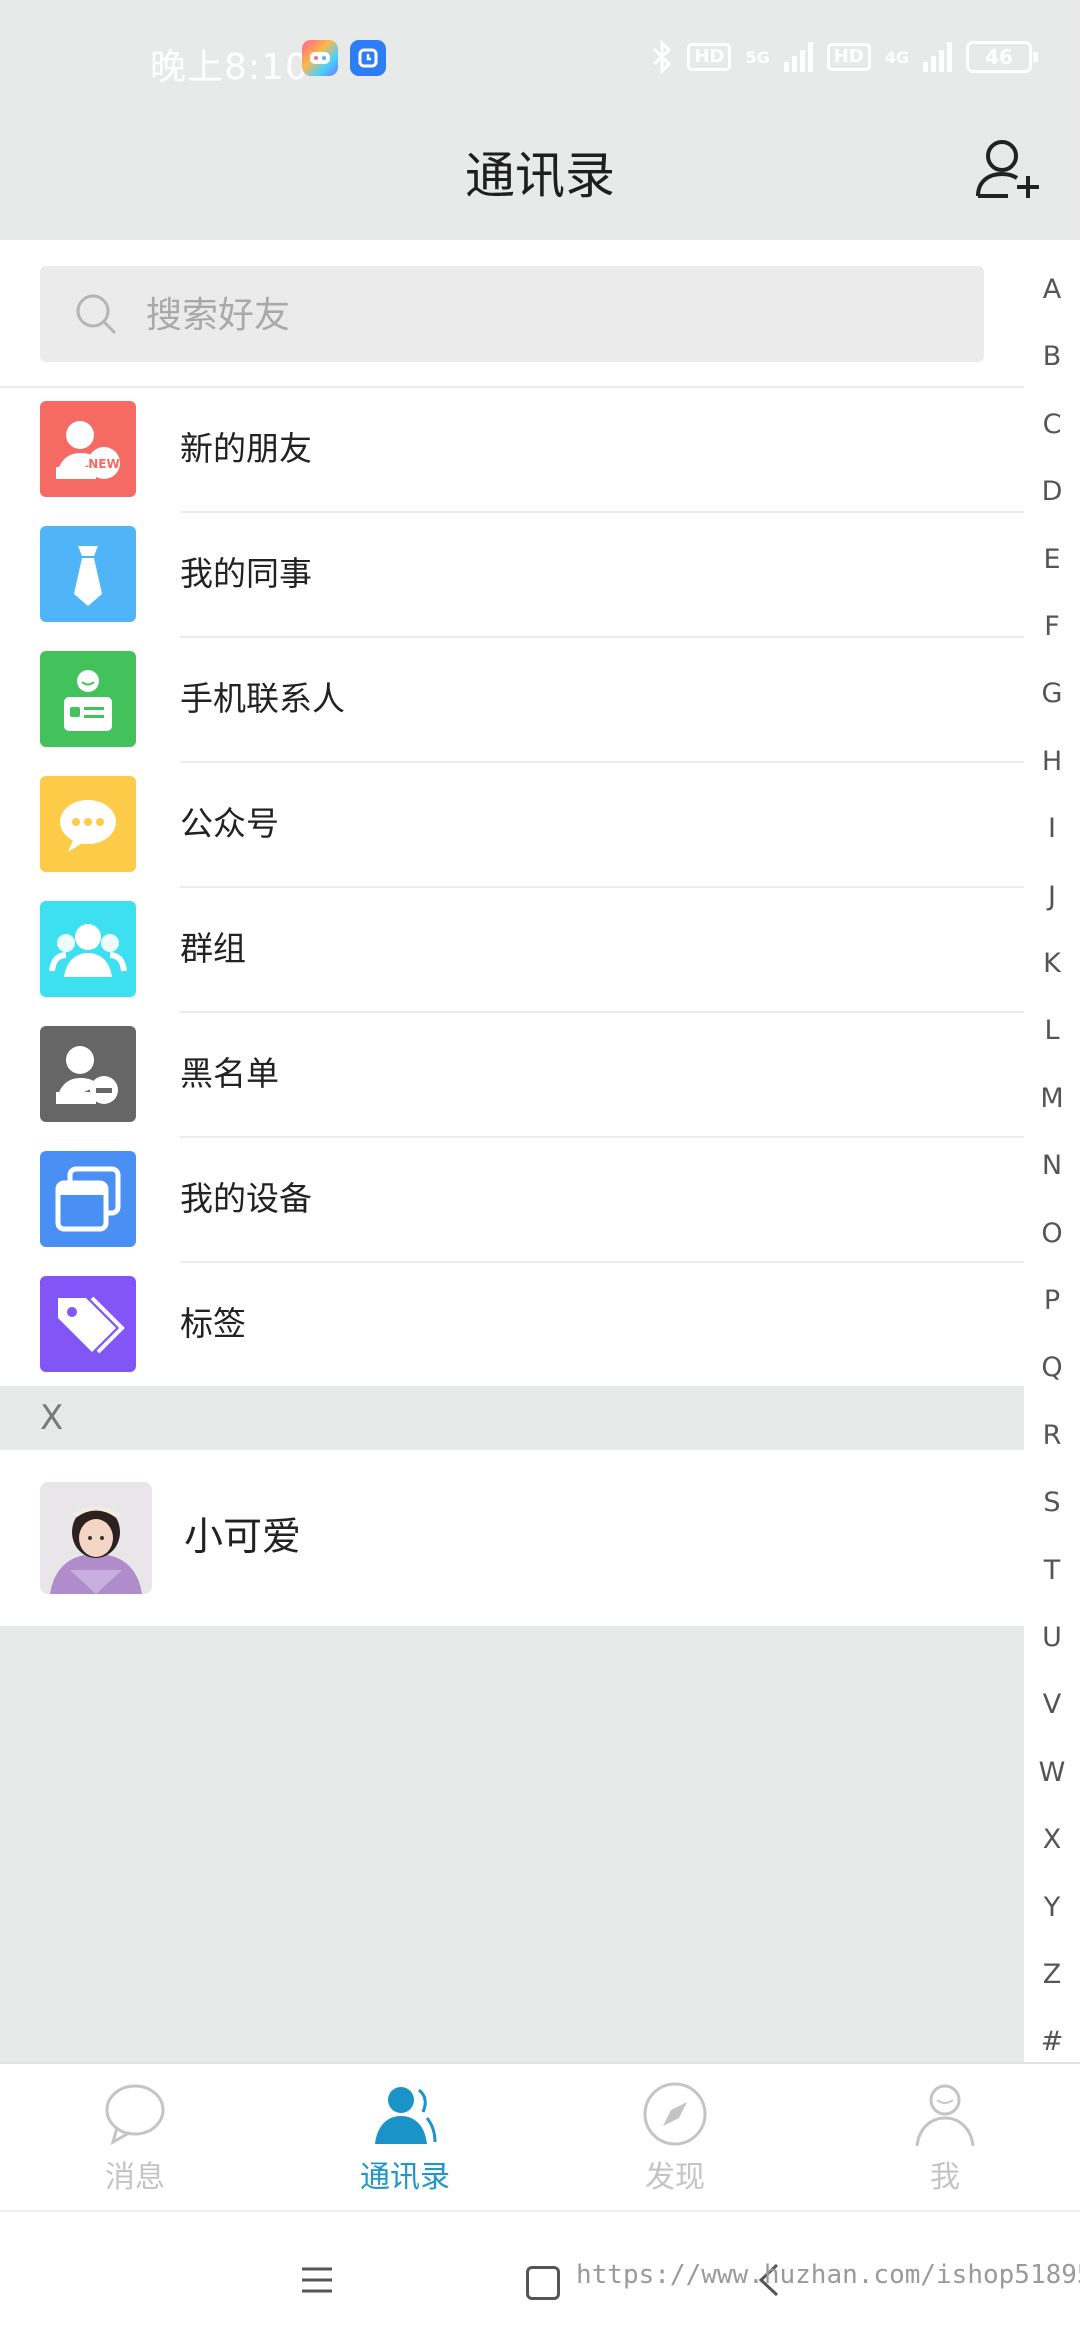 Image resolution: width=1080 pixels, height=2342 pixels. Describe the element at coordinates (512, 1538) in the screenshot. I see `contact-row: 小可爱` at that location.